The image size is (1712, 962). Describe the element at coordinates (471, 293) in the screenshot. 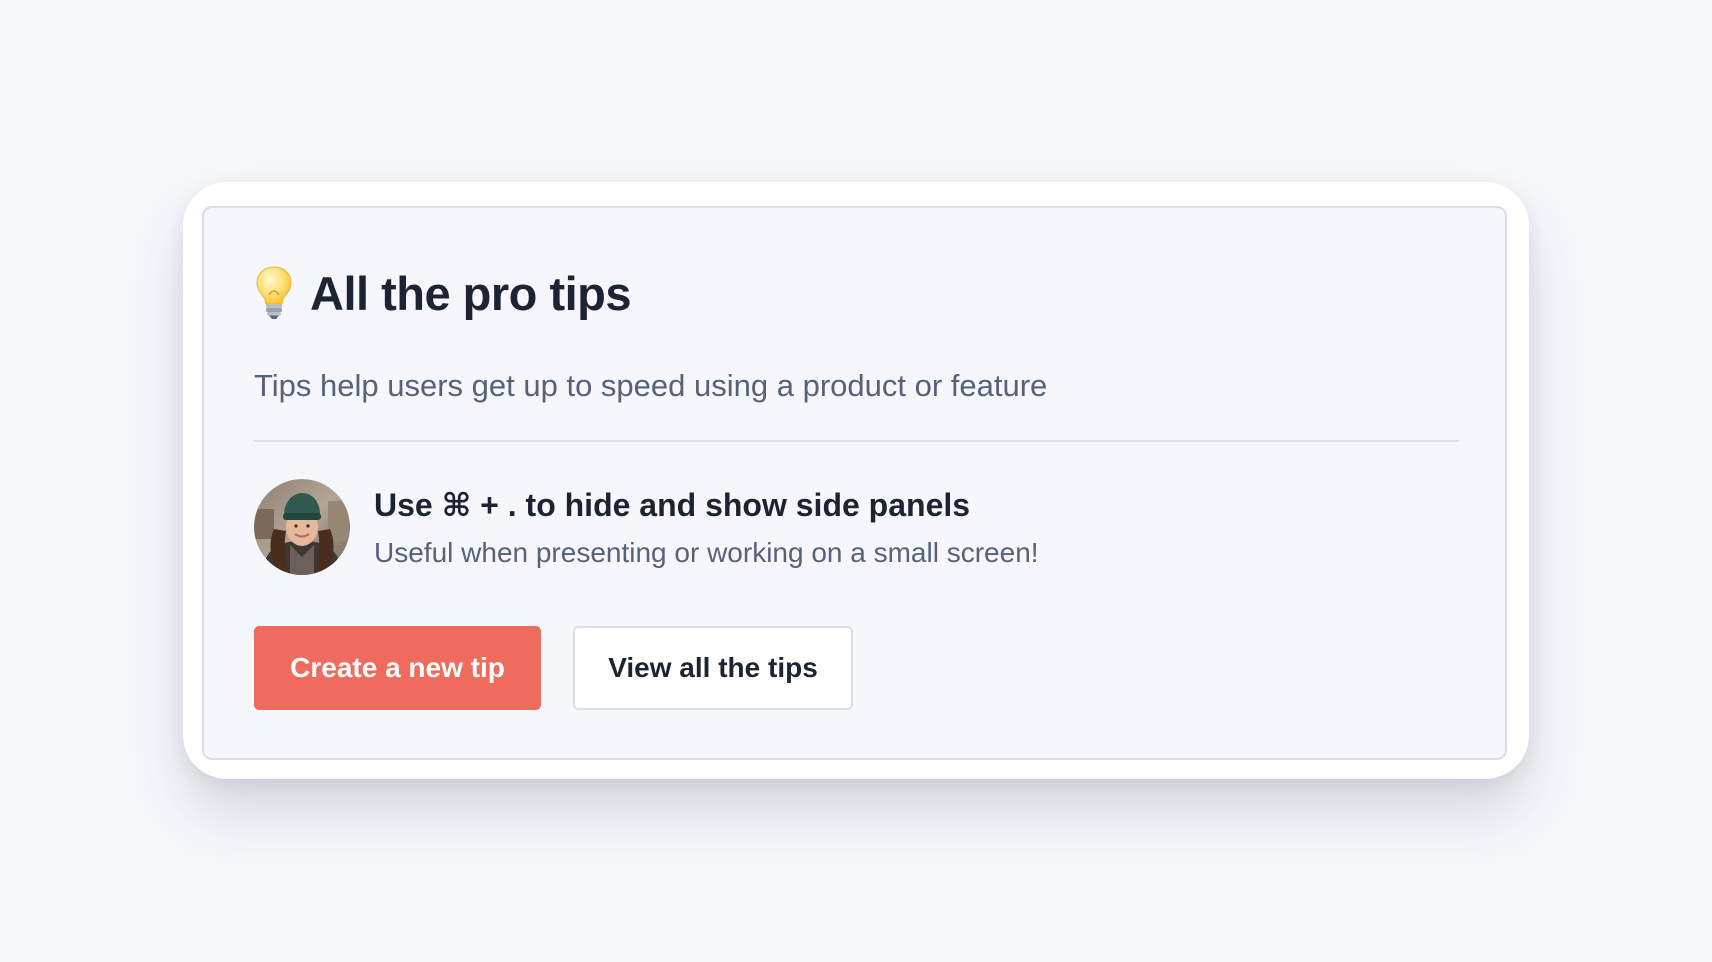

I see `card-title: All the pro tips` at that location.